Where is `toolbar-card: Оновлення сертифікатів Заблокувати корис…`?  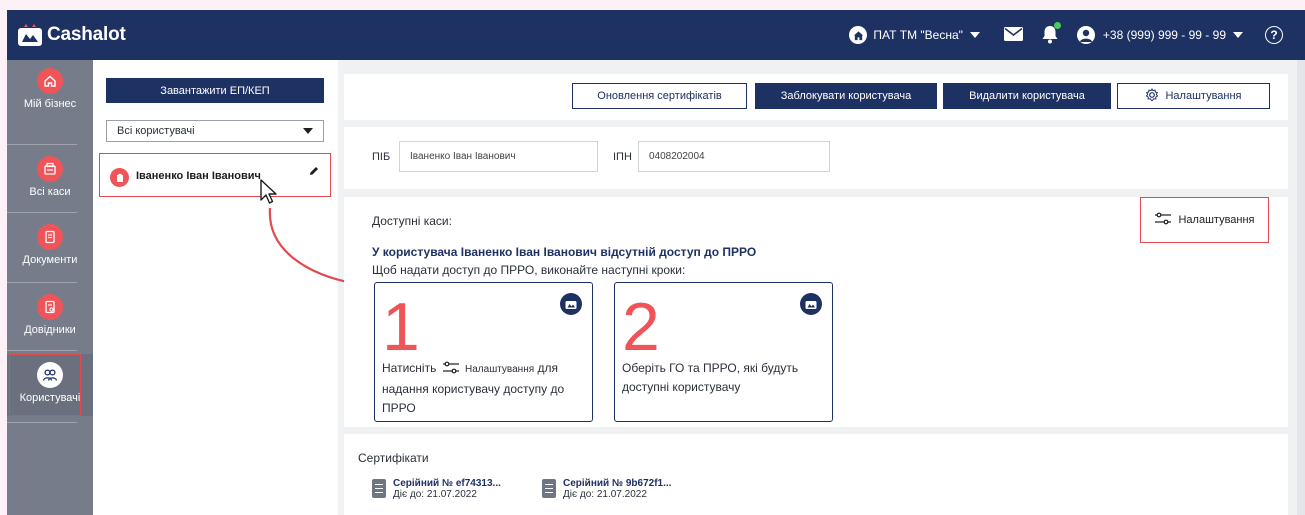 toolbar-card: Оновлення сертифікатів Заблокувати корис… is located at coordinates (816, 97).